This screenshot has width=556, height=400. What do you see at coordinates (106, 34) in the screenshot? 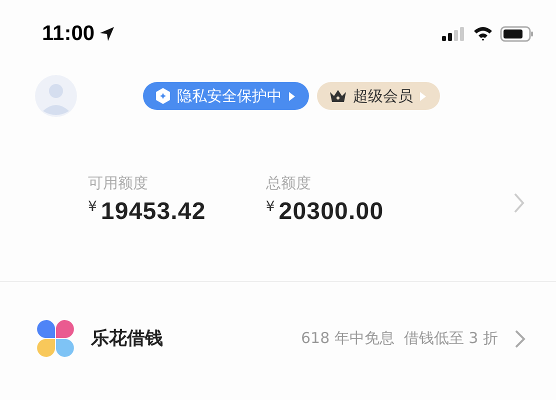
I see `location-arrow-icon` at bounding box center [106, 34].